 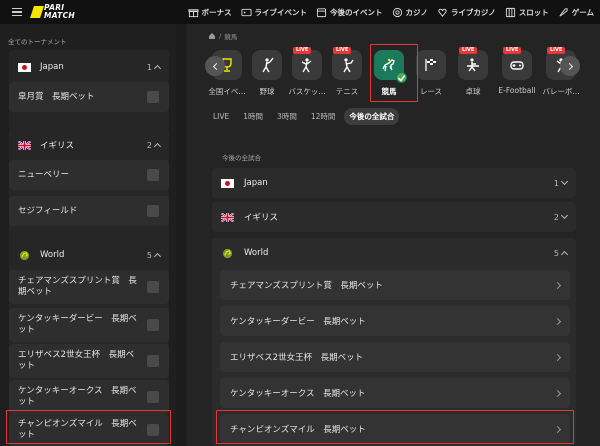 I want to click on home-icon, so click(x=212, y=36).